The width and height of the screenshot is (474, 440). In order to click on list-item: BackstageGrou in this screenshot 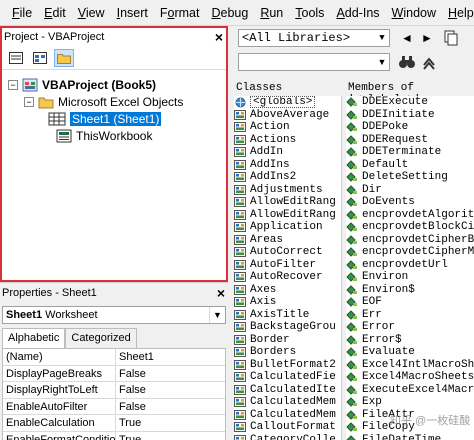, I will do `click(287, 327)`.